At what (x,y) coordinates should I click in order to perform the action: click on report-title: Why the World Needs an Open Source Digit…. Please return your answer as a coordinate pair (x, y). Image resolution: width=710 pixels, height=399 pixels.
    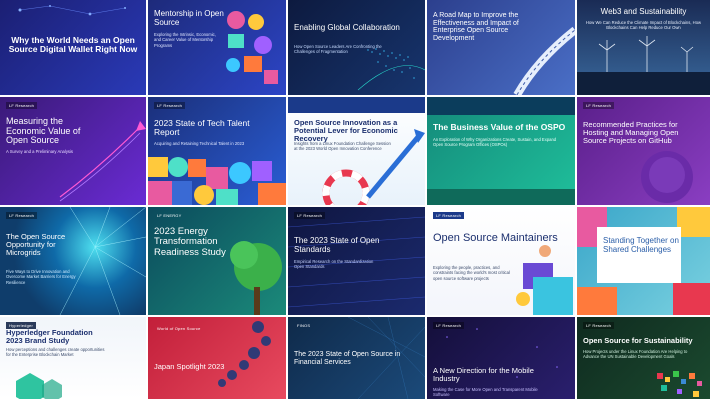
    Looking at the image, I should click on (73, 45).